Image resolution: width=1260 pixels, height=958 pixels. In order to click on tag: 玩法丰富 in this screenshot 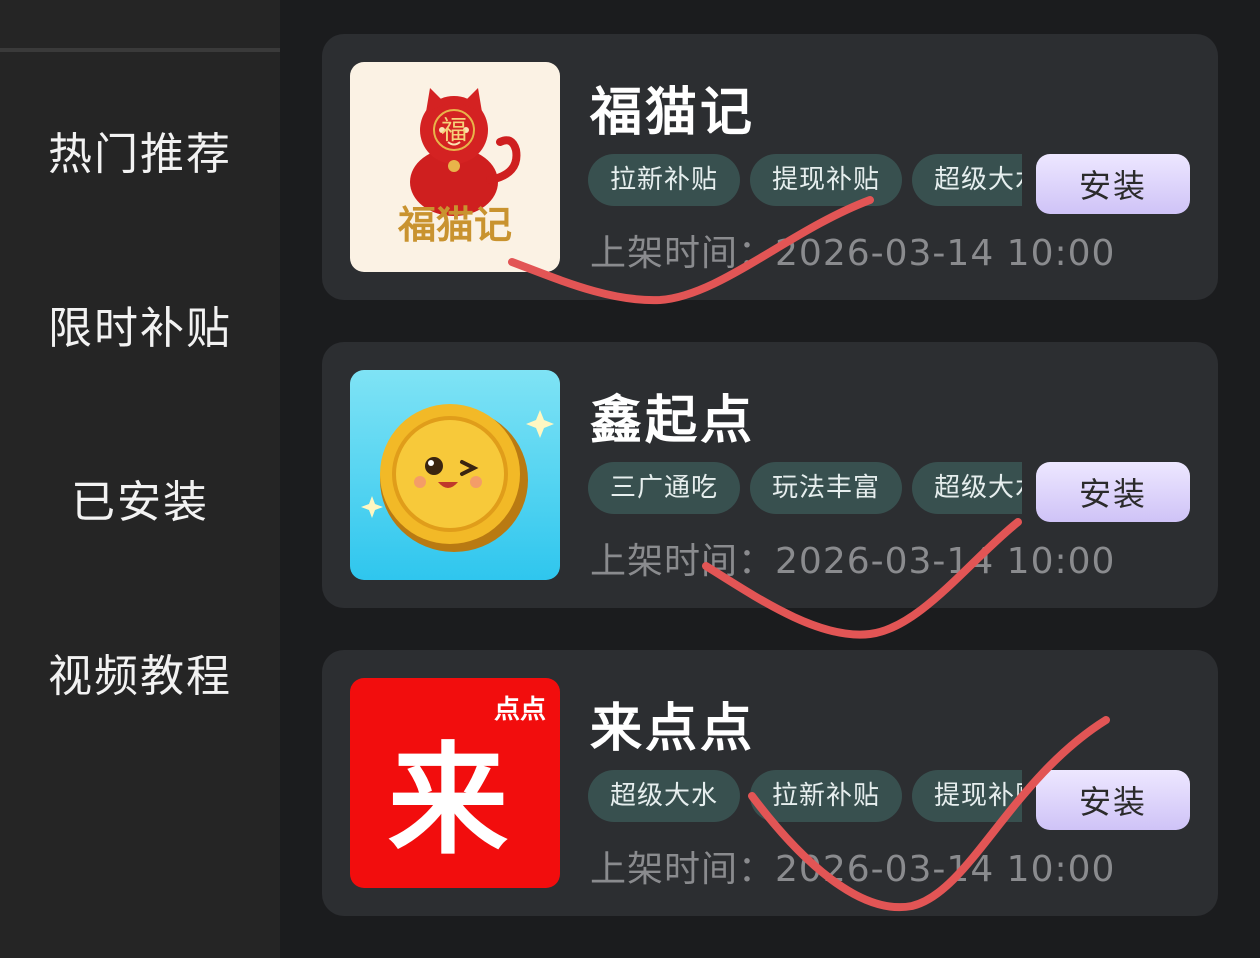, I will do `click(826, 488)`.